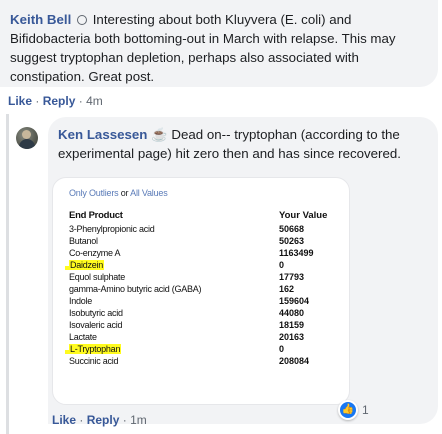  What do you see at coordinates (365, 410) in the screenshot?
I see `reaction-count: 1` at bounding box center [365, 410].